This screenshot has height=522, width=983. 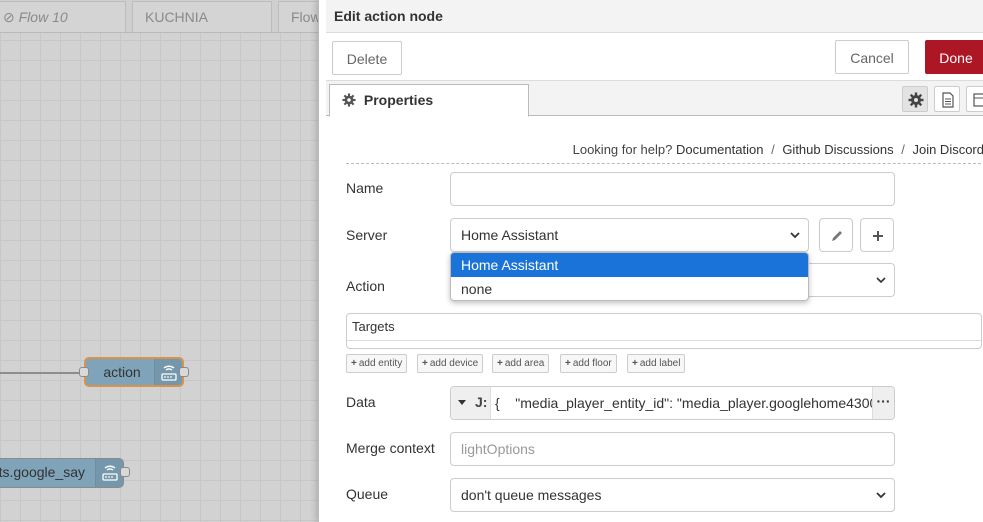 I want to click on queue-select-value: don't queue messages, so click(x=531, y=495).